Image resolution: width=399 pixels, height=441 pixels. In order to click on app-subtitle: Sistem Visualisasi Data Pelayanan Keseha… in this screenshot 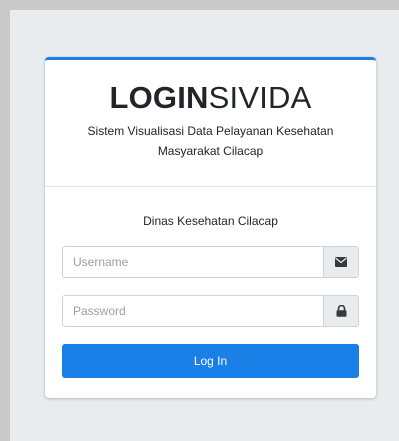, I will do `click(210, 141)`.